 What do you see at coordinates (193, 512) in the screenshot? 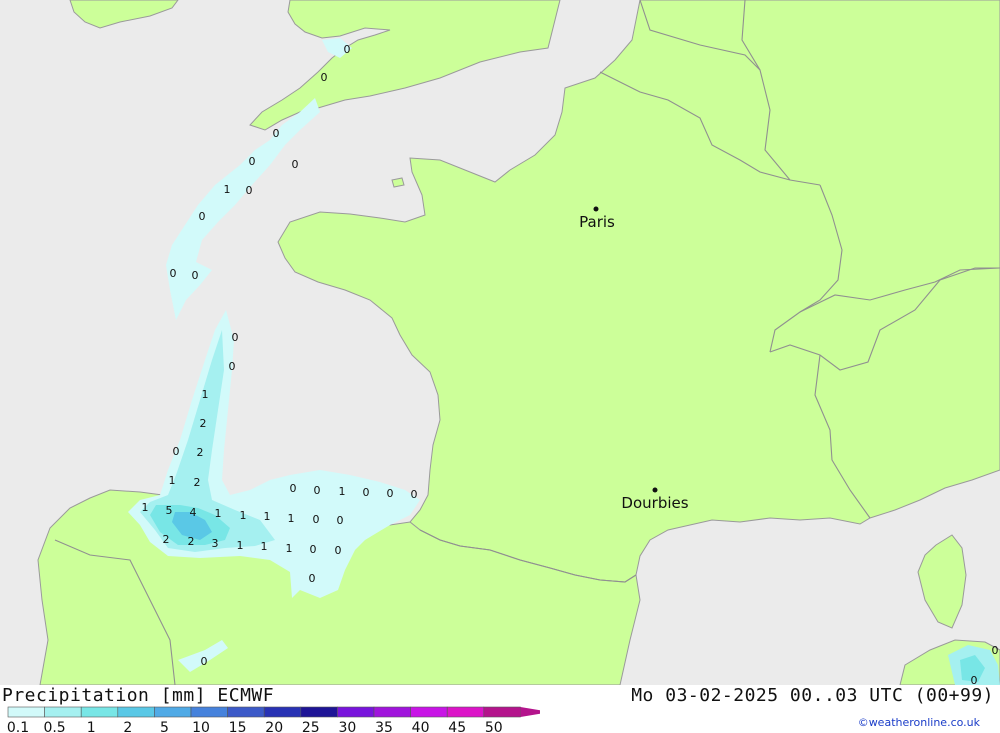
I see `precip-value: 4` at bounding box center [193, 512].